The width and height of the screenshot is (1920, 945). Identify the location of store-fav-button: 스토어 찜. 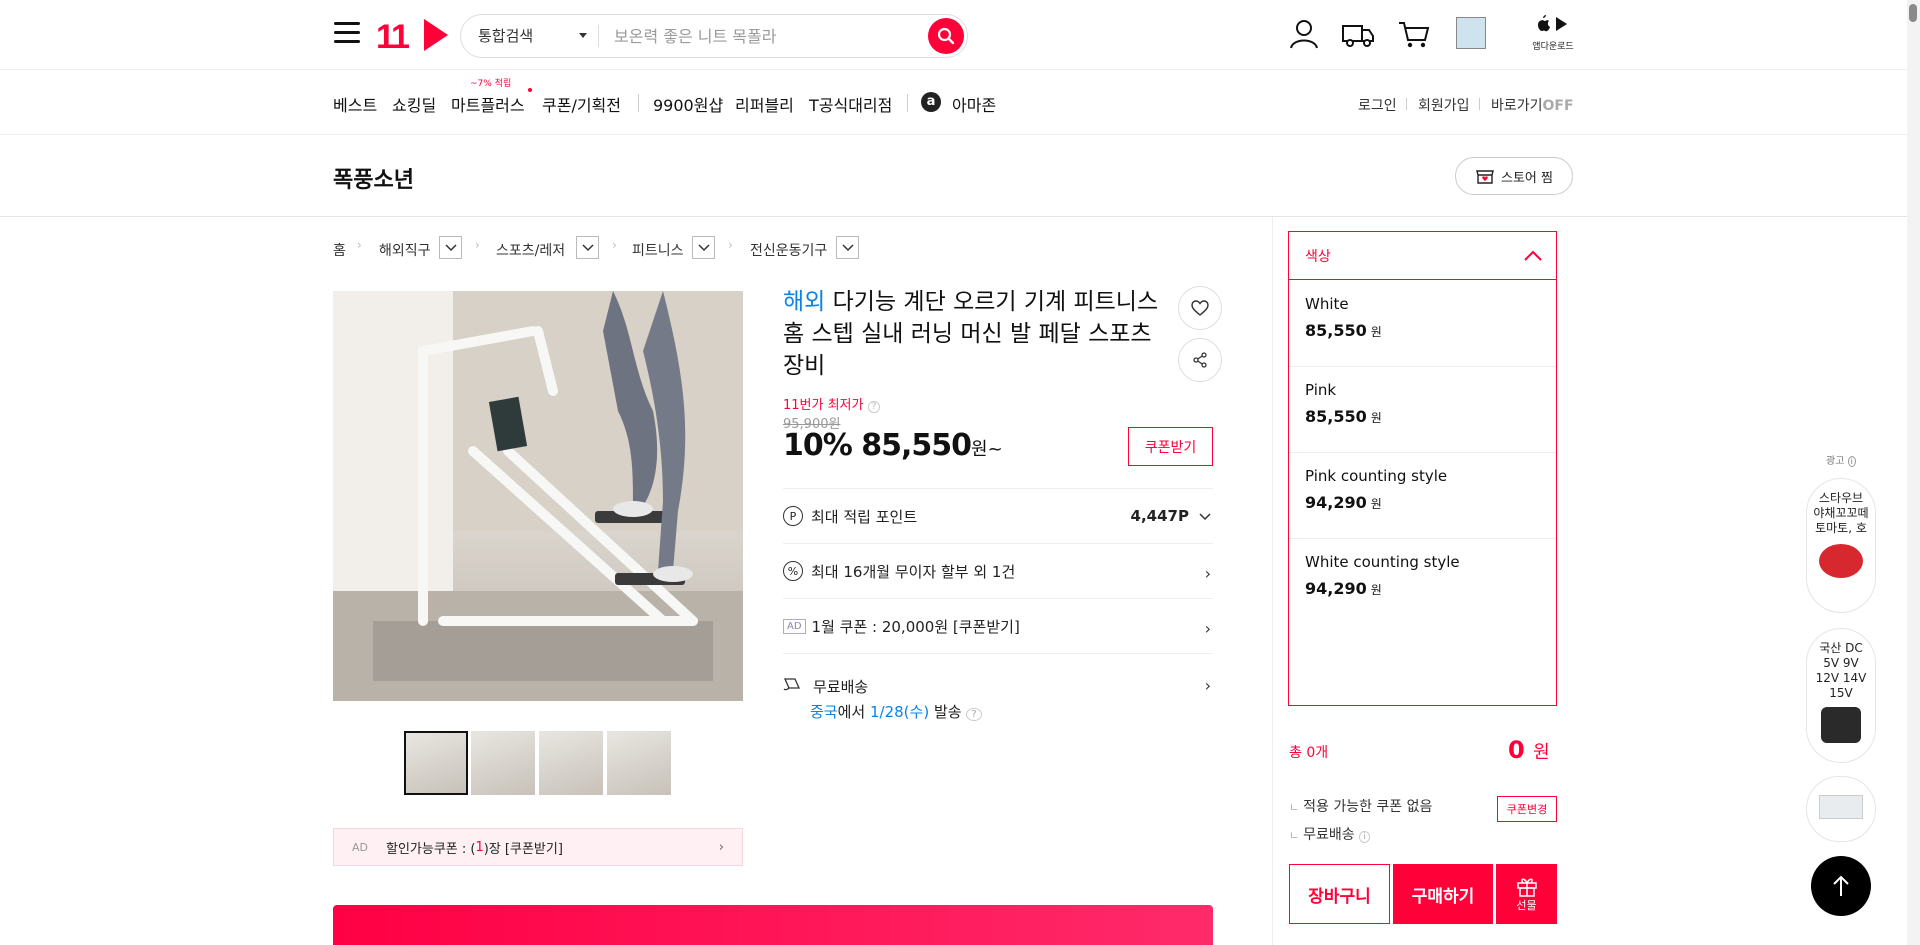
(1514, 176).